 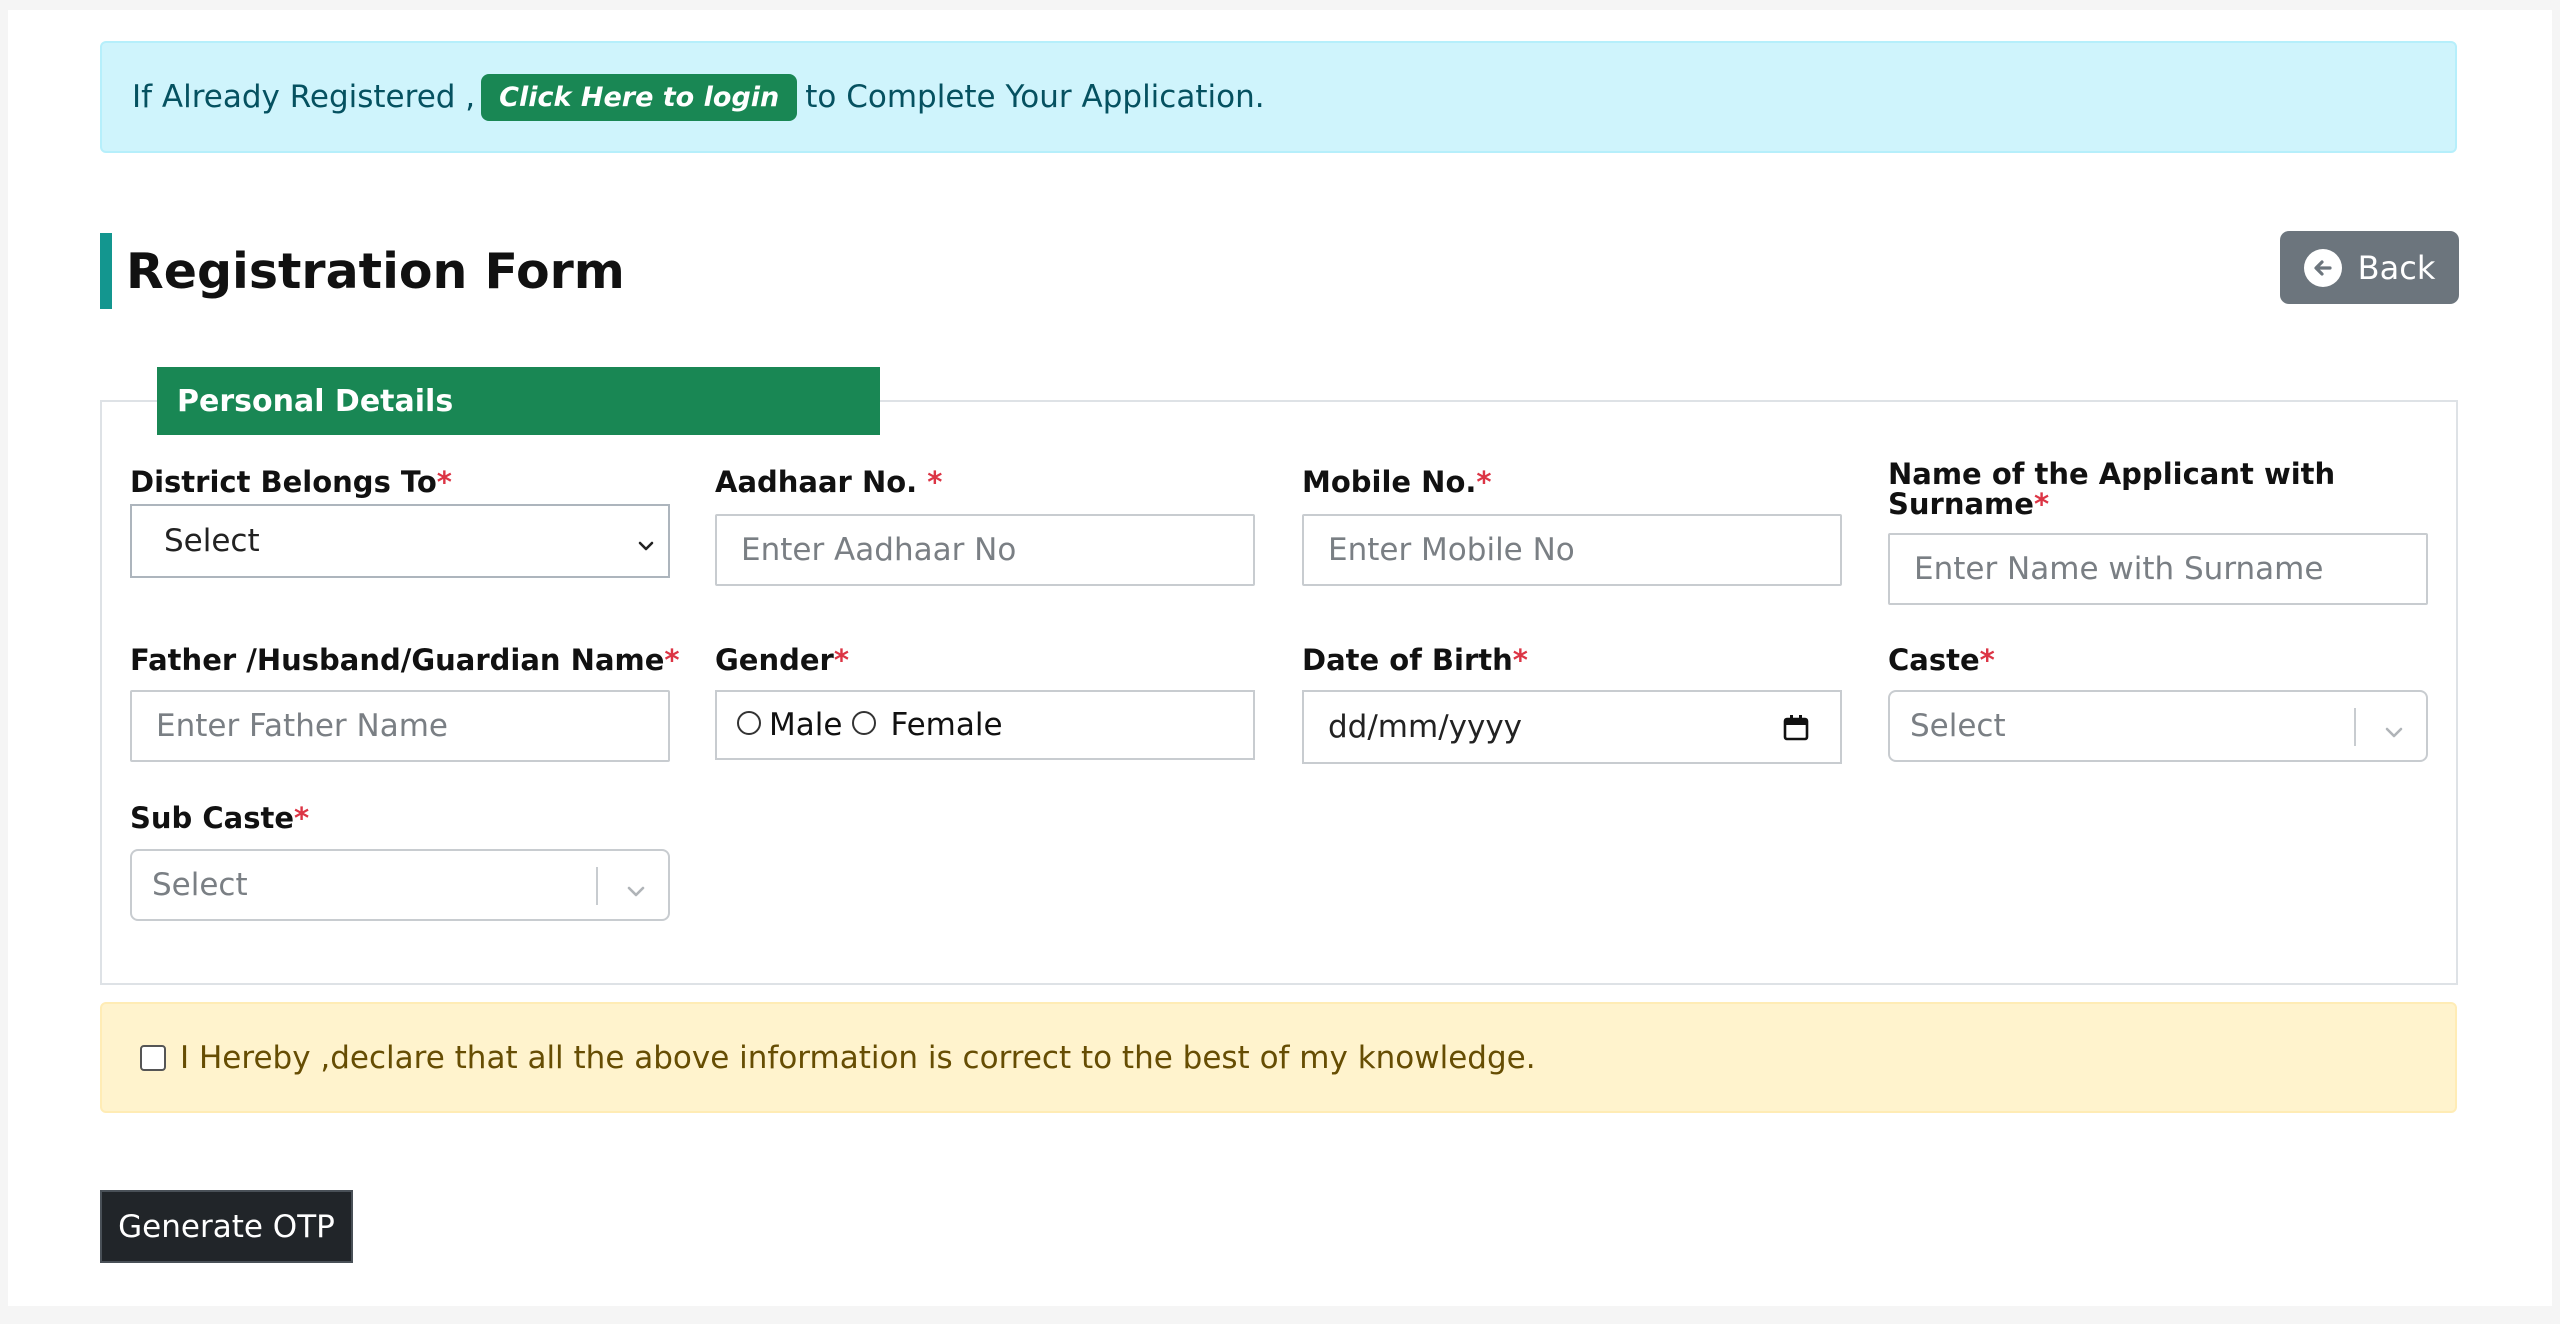 What do you see at coordinates (1572, 727) in the screenshot?
I see `dob-input: dd/mm/yyyy` at bounding box center [1572, 727].